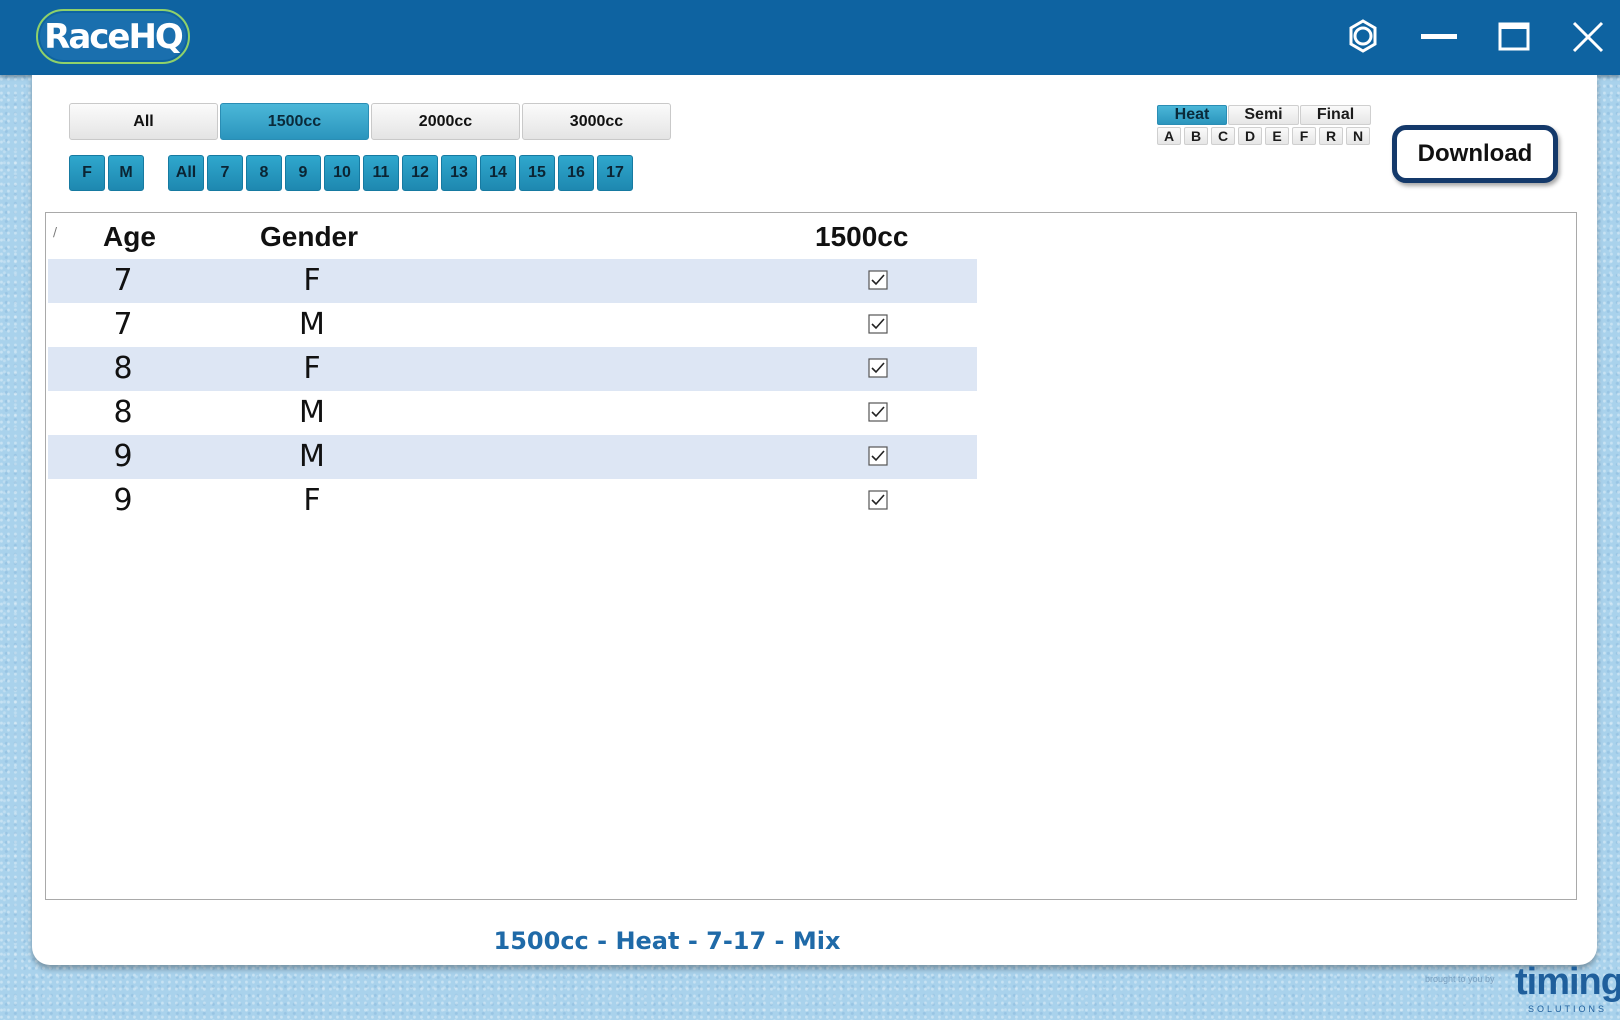 This screenshot has width=1620, height=1020. What do you see at coordinates (576, 173) in the screenshot?
I see `age-filter-16: 16` at bounding box center [576, 173].